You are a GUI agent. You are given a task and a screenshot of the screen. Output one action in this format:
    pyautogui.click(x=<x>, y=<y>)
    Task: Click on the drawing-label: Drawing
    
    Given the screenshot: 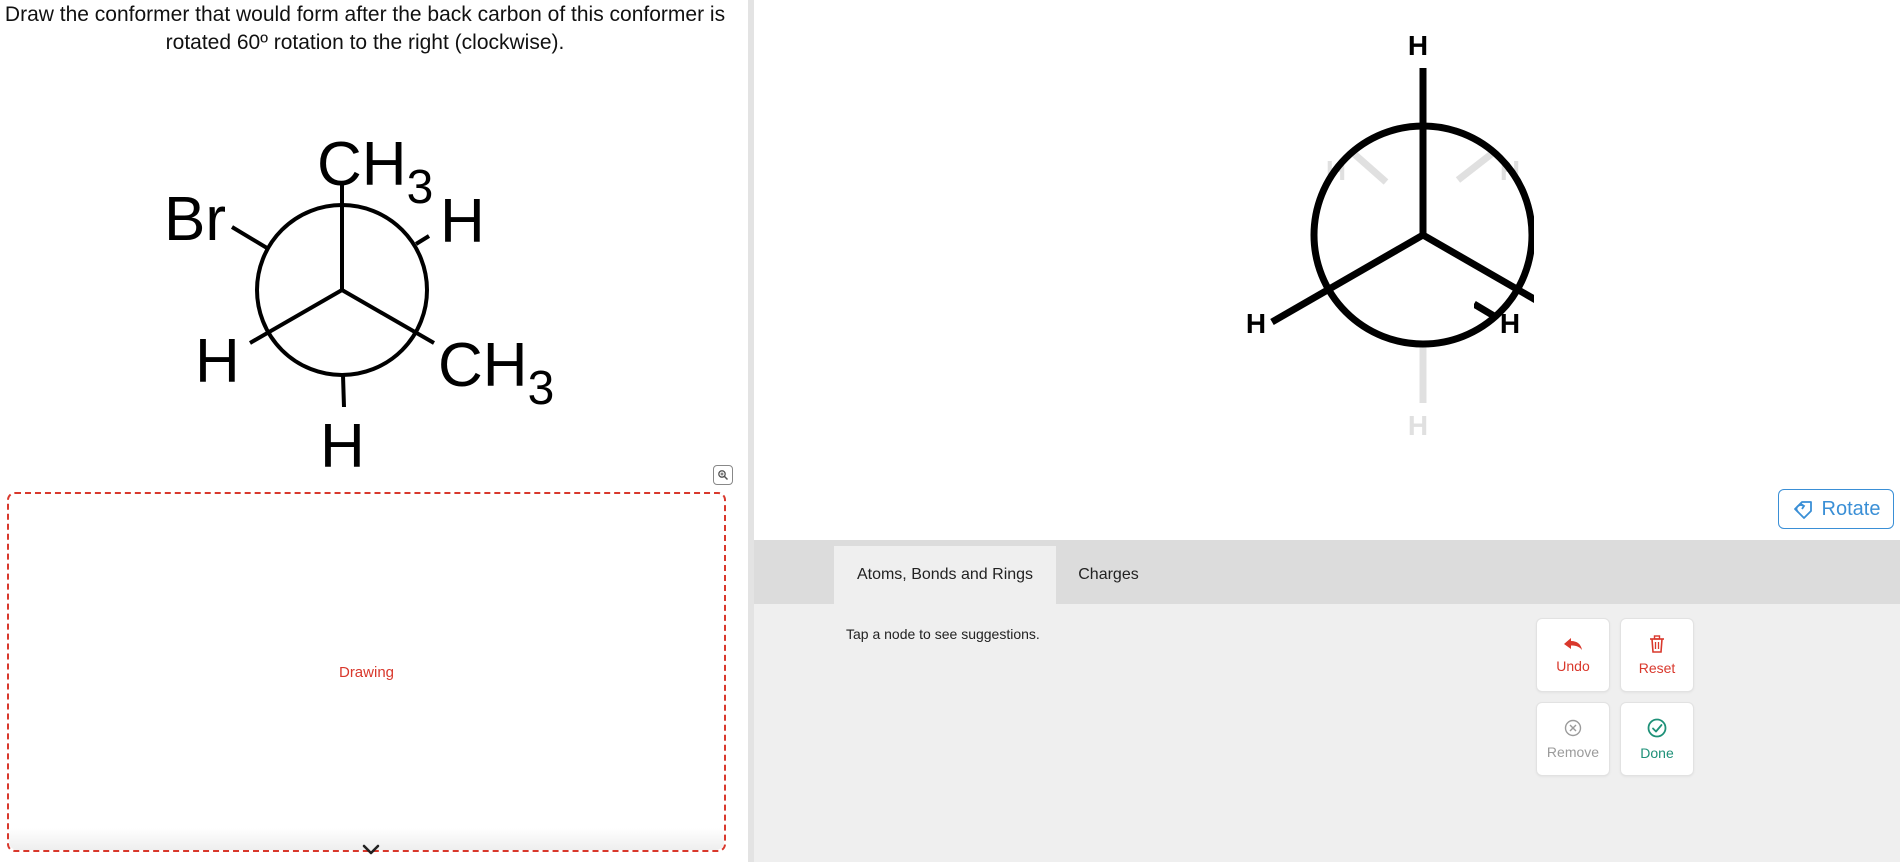 What is the action you would take?
    pyautogui.click(x=366, y=672)
    